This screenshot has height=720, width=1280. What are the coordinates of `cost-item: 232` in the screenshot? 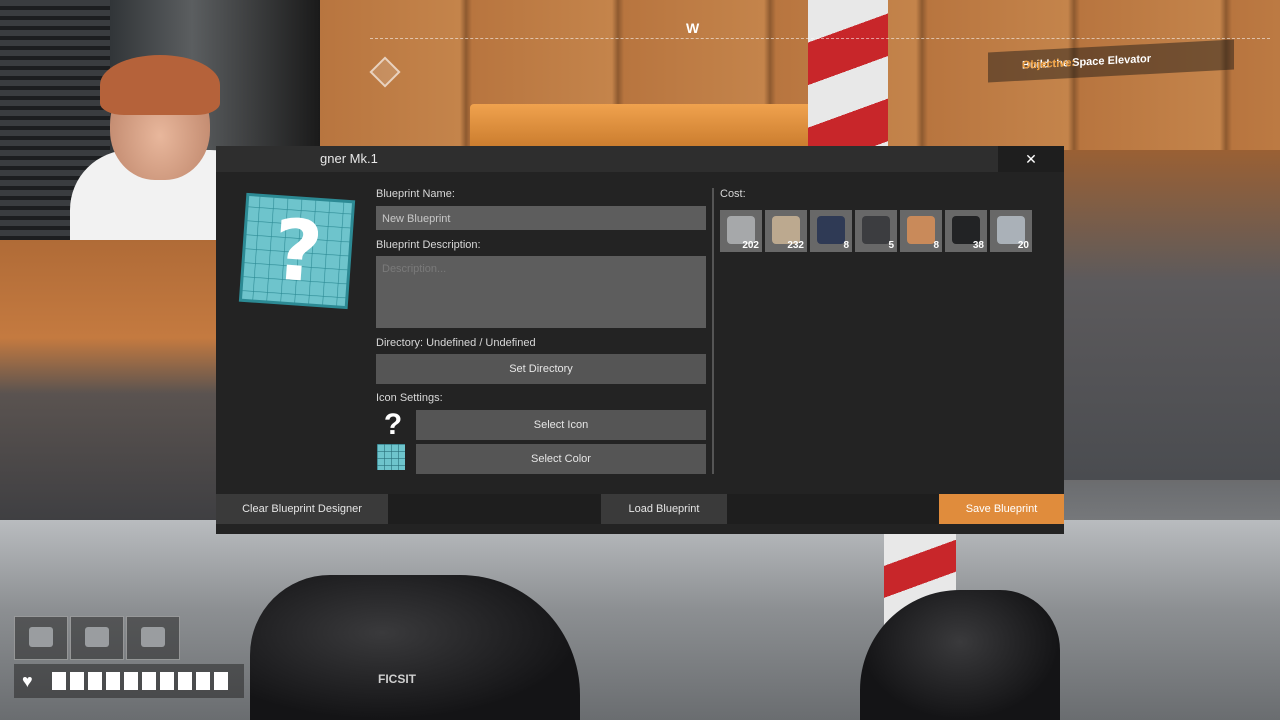 It's located at (786, 231).